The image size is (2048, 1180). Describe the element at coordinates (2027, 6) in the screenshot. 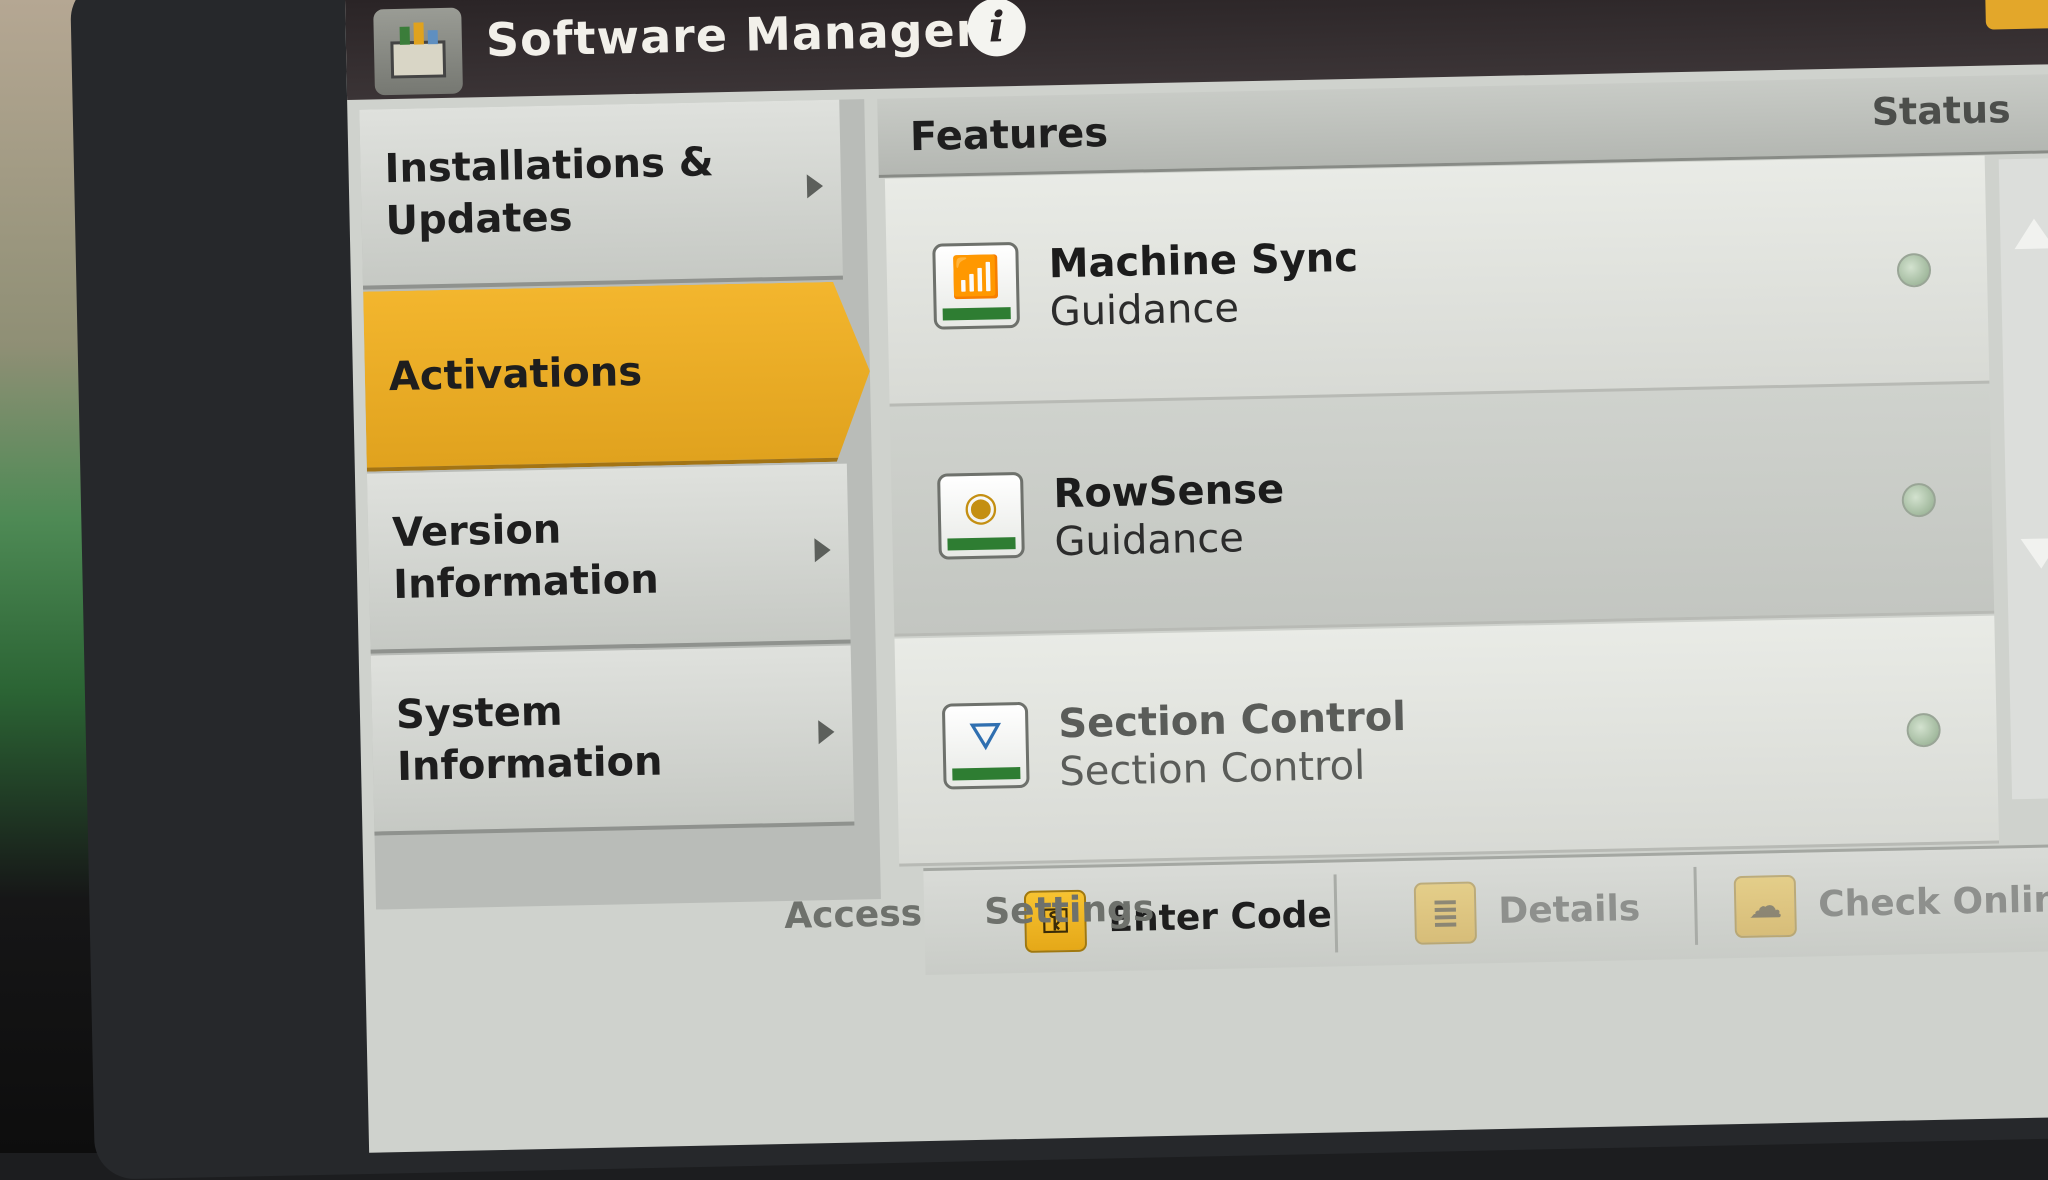

I see `close-icon: ✕` at that location.